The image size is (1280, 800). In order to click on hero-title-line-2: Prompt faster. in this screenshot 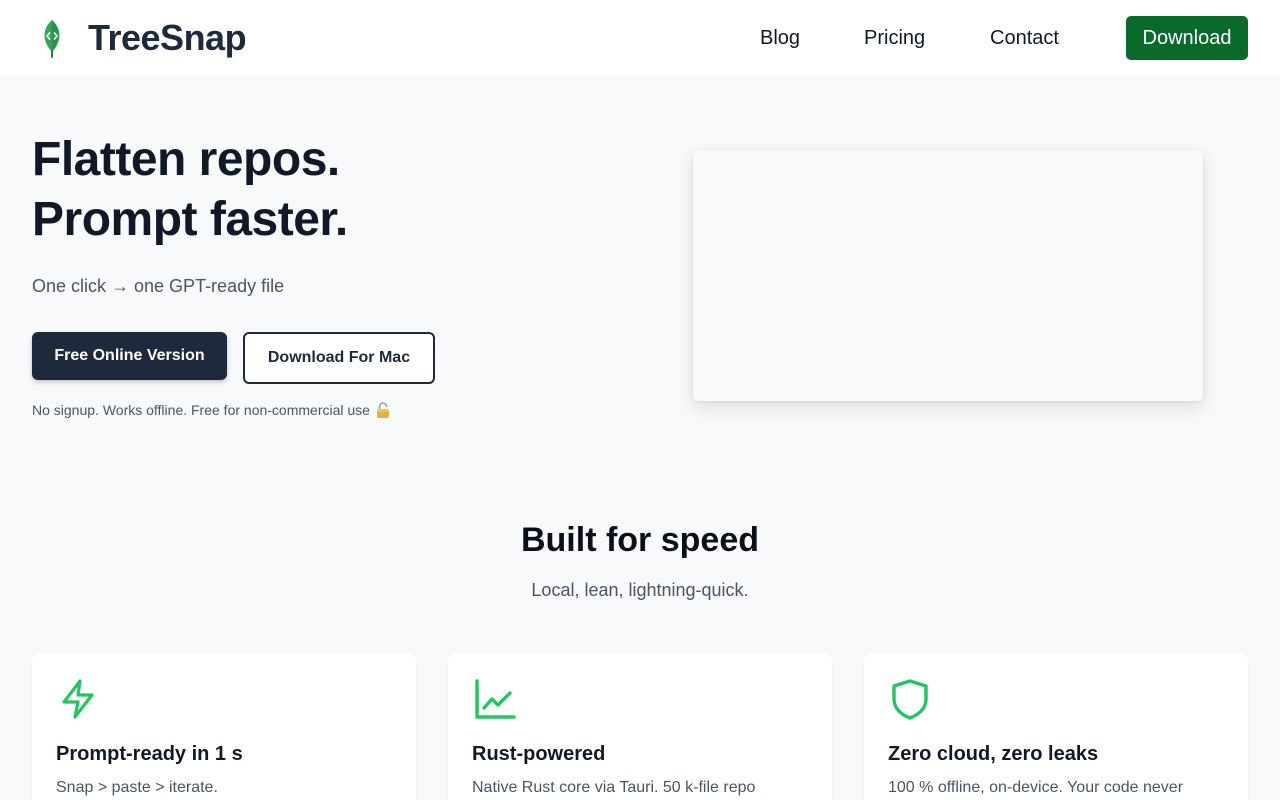, I will do `click(190, 219)`.